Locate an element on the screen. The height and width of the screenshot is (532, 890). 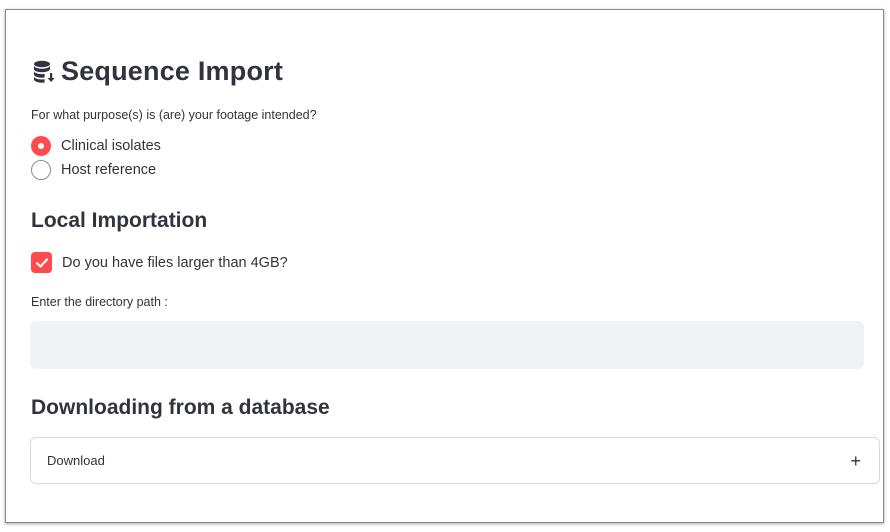
database-heading: Downloading from a database is located at coordinates (180, 407).